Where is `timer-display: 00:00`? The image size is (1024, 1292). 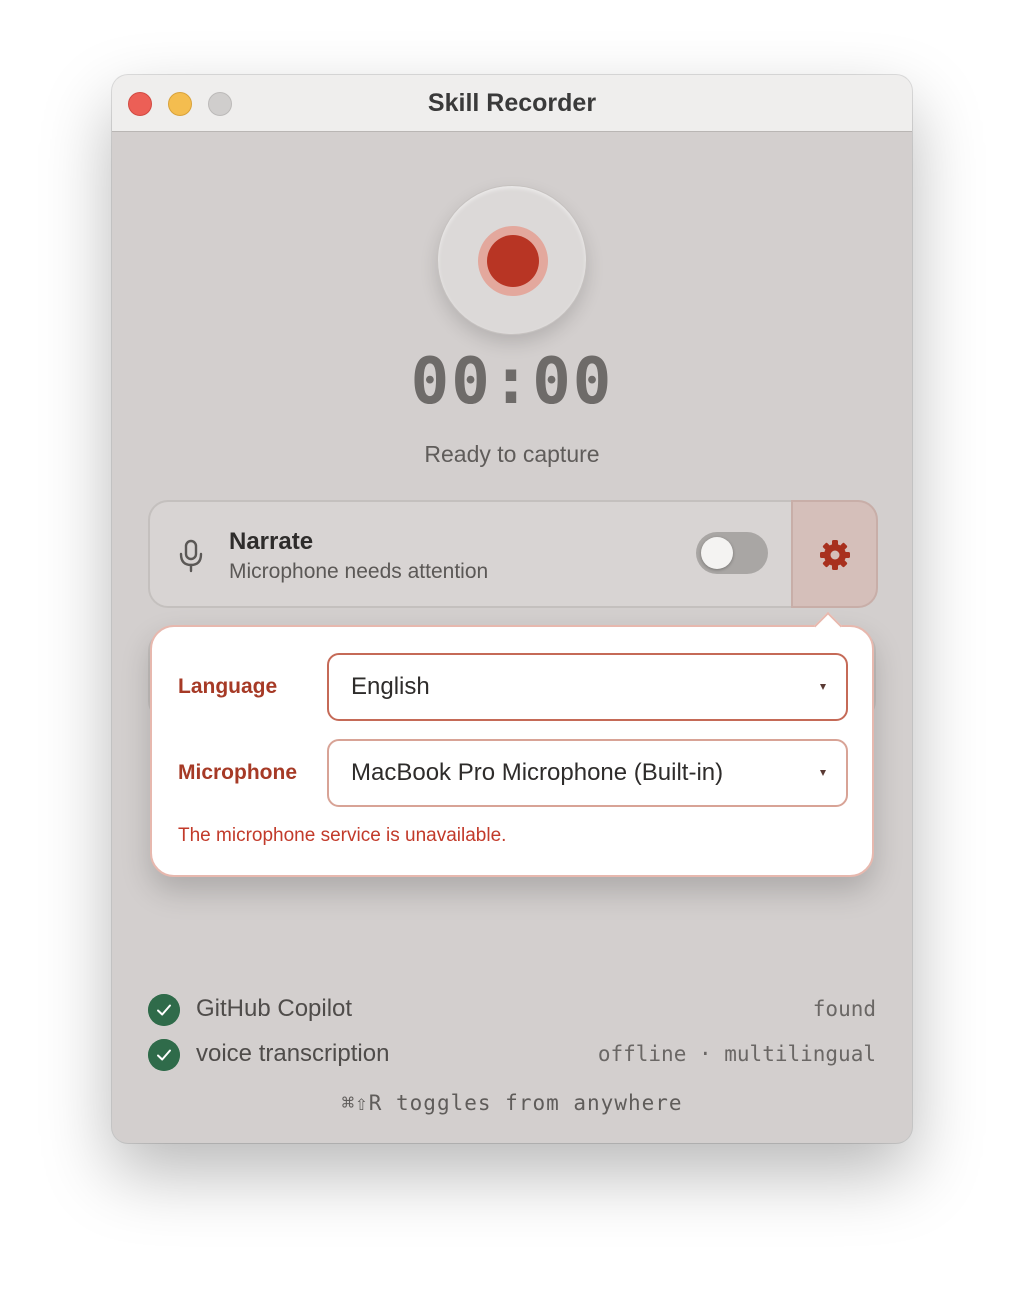
timer-display: 00:00 is located at coordinates (512, 382).